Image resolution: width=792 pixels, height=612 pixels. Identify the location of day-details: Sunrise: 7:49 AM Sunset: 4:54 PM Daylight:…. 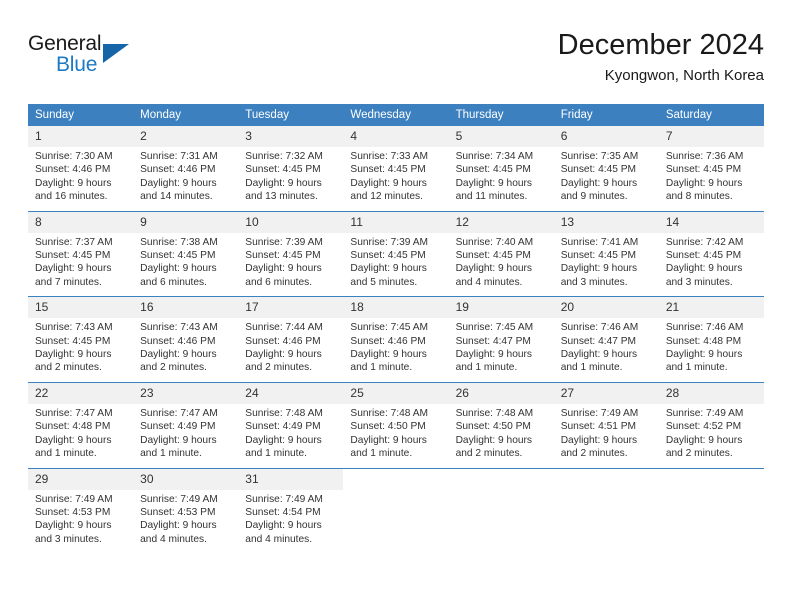
(290, 522).